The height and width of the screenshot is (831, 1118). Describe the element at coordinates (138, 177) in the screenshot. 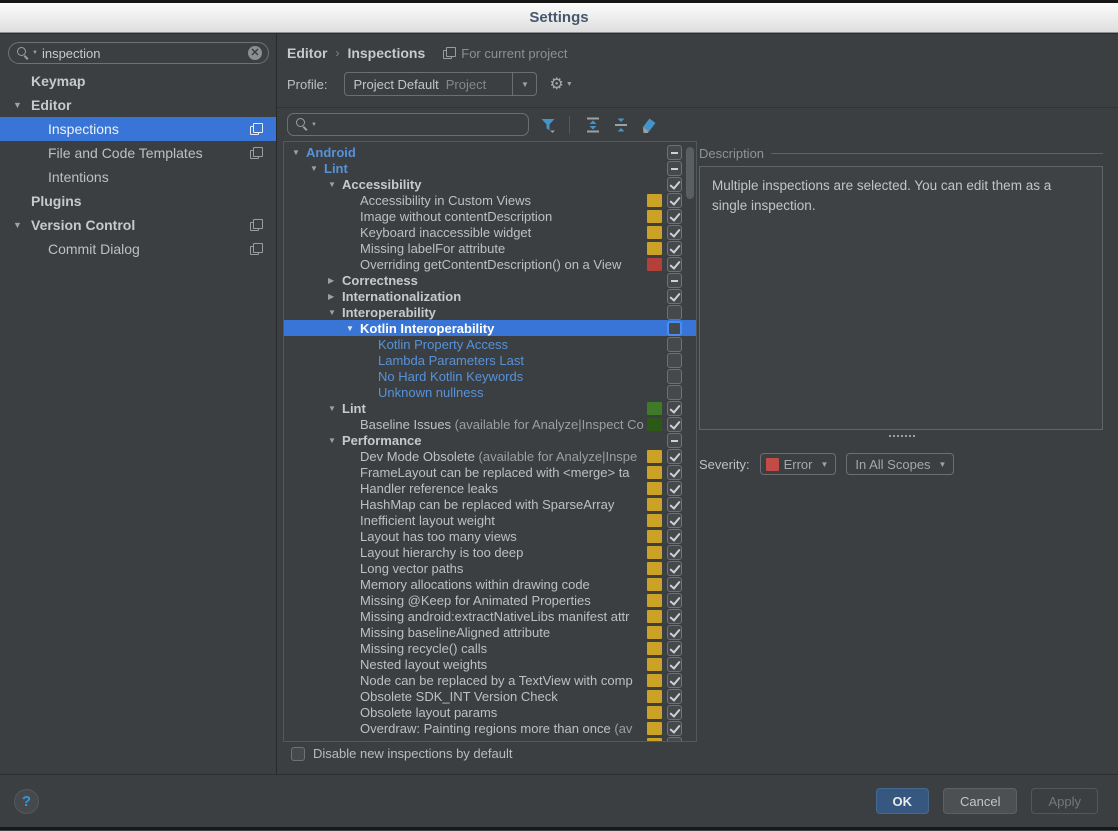

I see `sidebar-item-intentions: Intentions` at that location.